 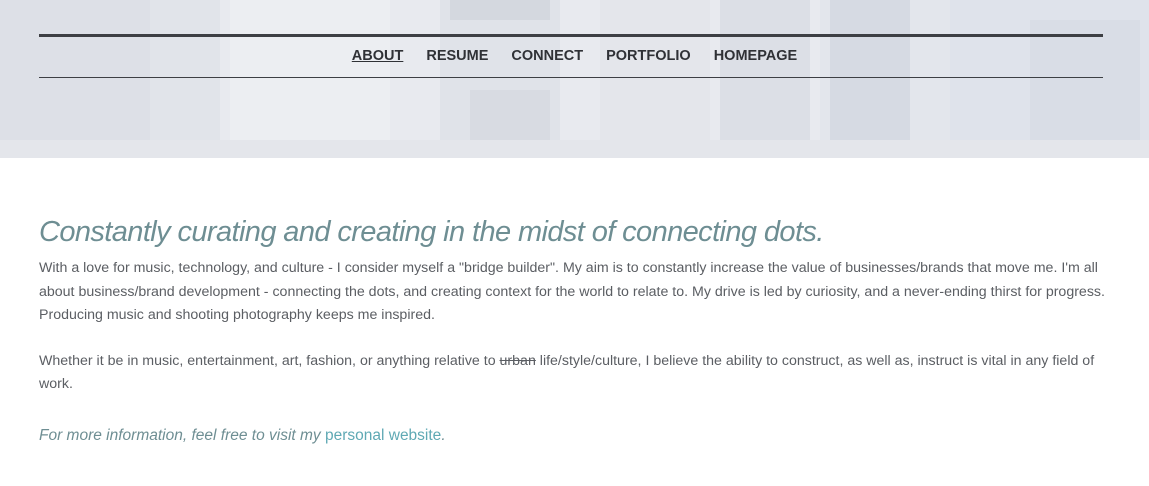 I want to click on nav-item-about: ABOUT, so click(x=378, y=57).